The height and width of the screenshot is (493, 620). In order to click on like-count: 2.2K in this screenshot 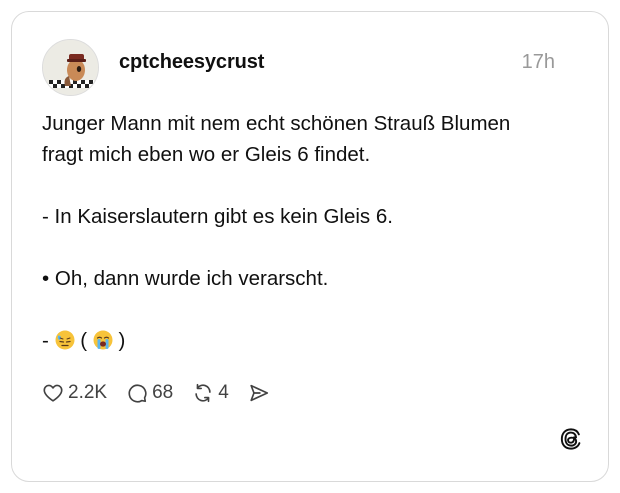, I will do `click(88, 392)`.